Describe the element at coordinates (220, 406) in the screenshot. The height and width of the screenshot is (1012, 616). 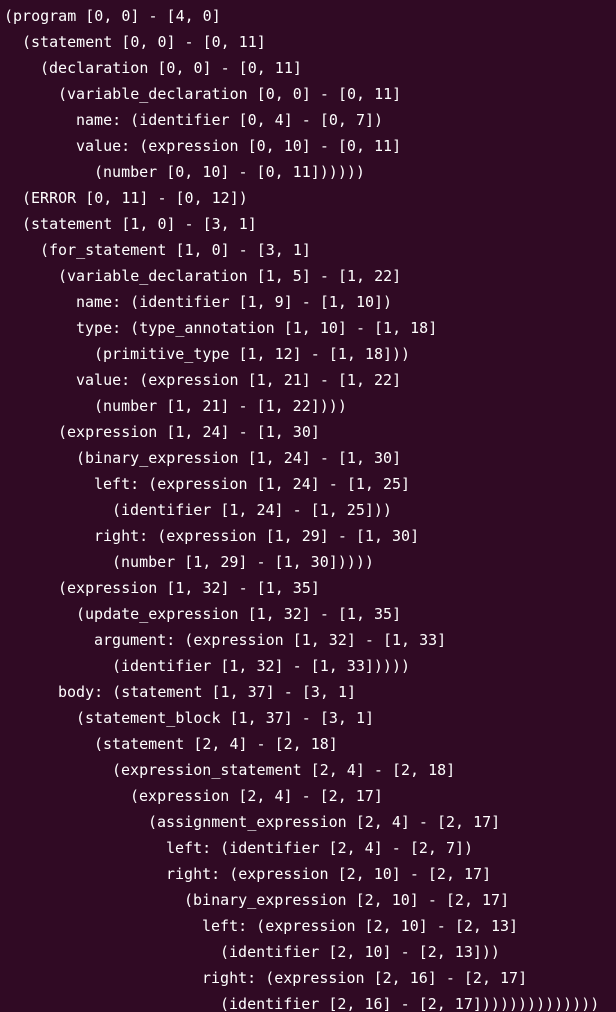
I see `terminal-line: (number [1, 21] - [1, 22])))` at that location.